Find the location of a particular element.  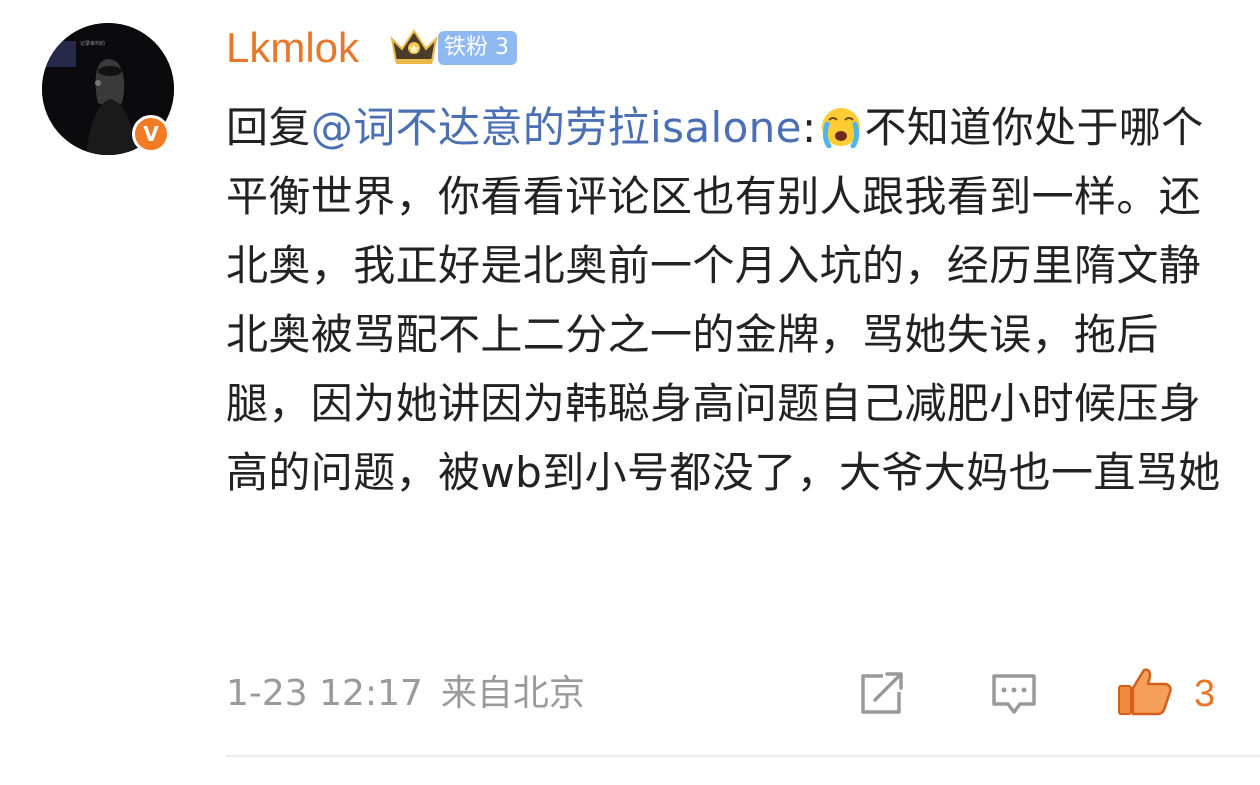

reply-prefix: 回复 is located at coordinates (268, 127).